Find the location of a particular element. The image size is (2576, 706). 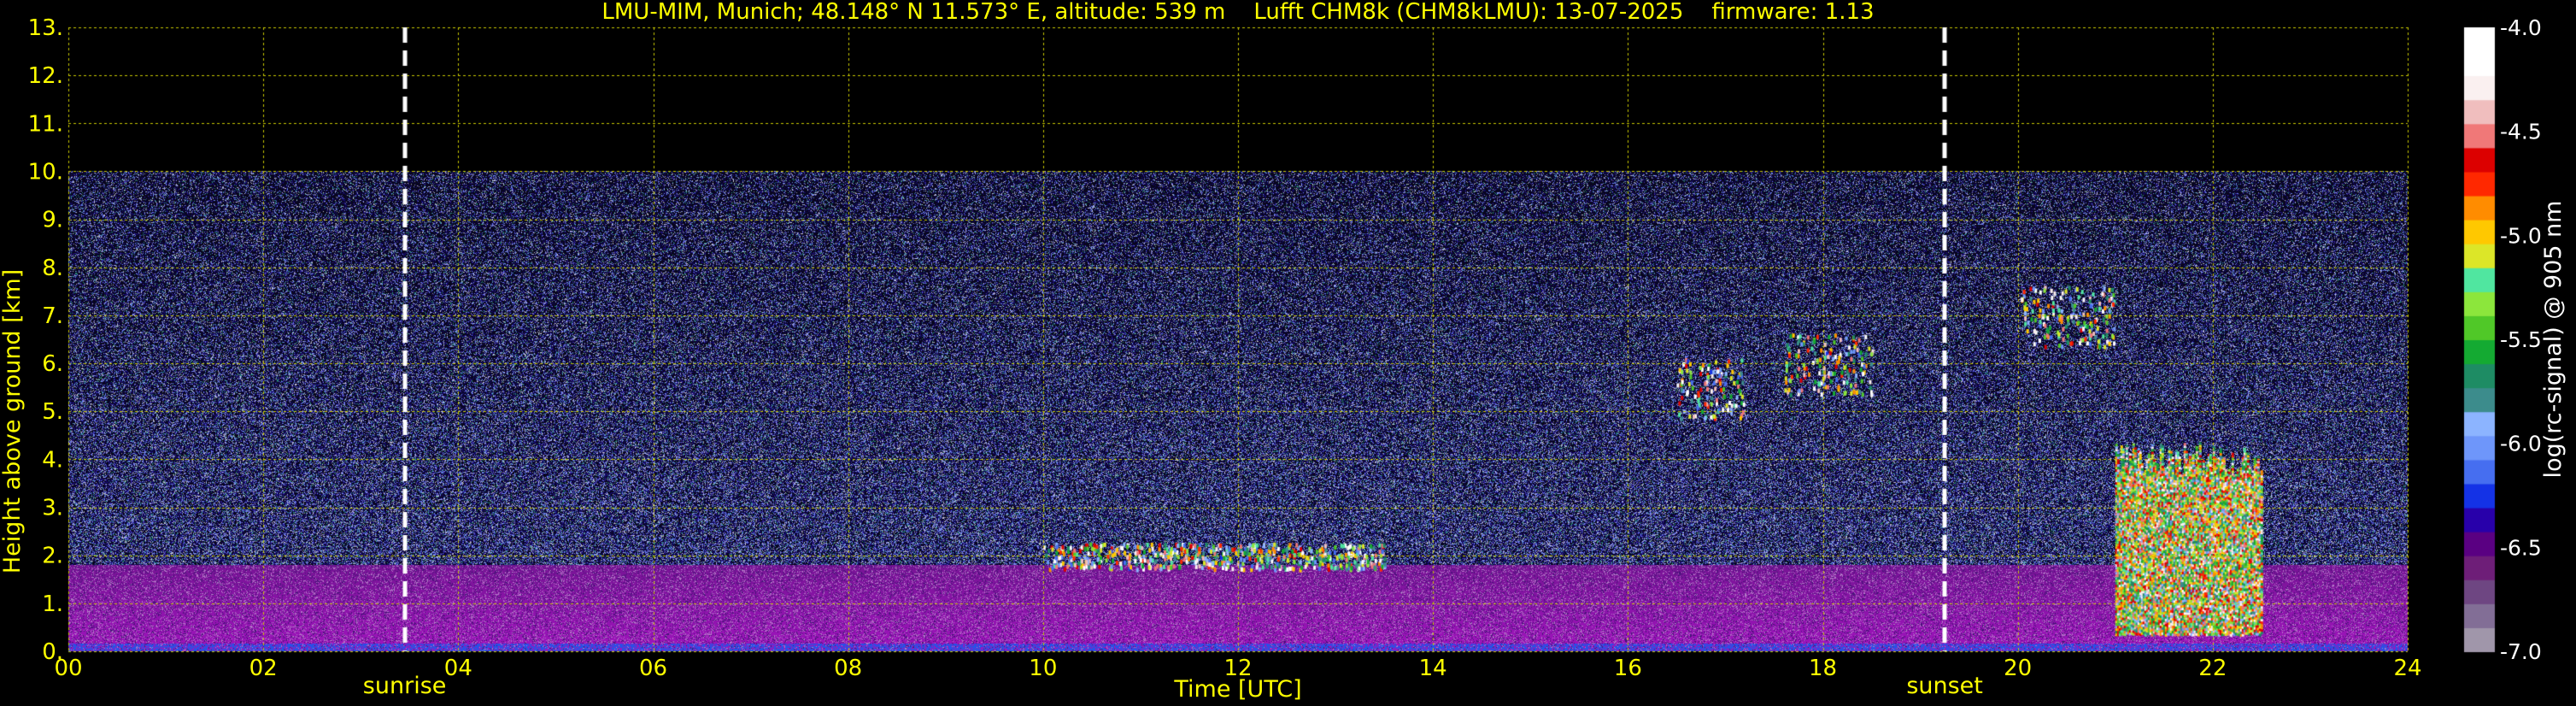

y-tick-label: 3. is located at coordinates (52, 508).